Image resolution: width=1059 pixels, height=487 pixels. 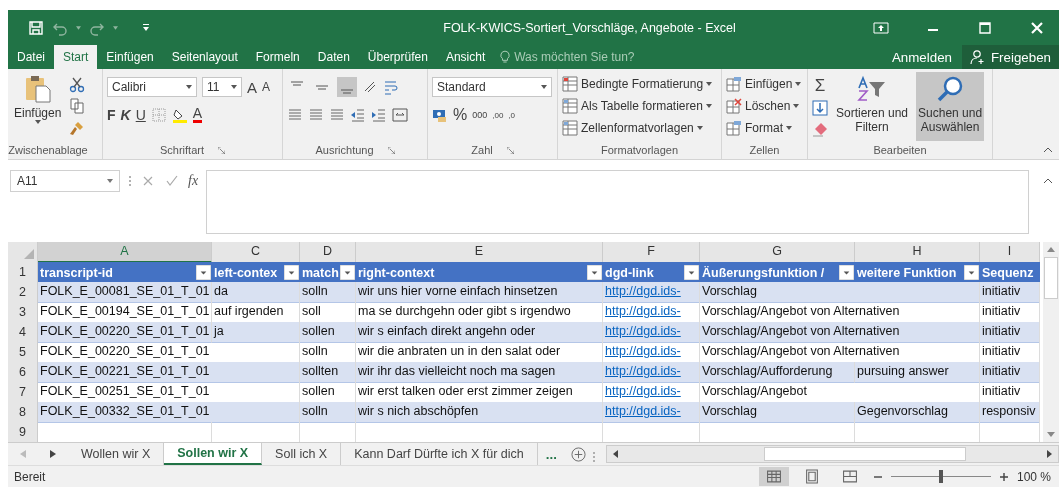 I want to click on column-header: E, so click(x=479, y=252).